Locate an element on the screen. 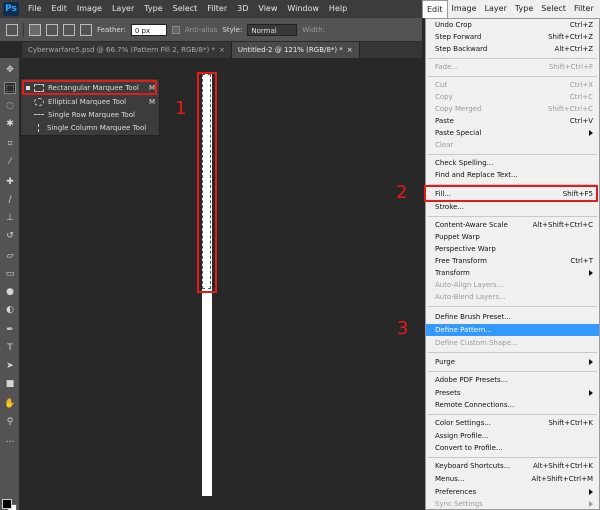  foreground-color-swatch is located at coordinates (7, 504).